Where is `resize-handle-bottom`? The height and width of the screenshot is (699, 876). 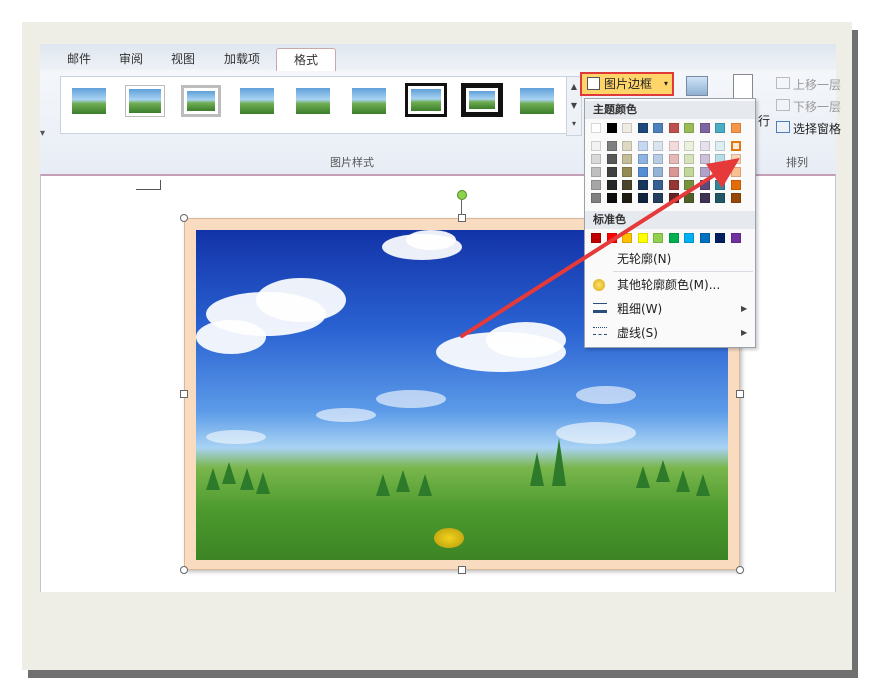
resize-handle-bottom is located at coordinates (462, 570).